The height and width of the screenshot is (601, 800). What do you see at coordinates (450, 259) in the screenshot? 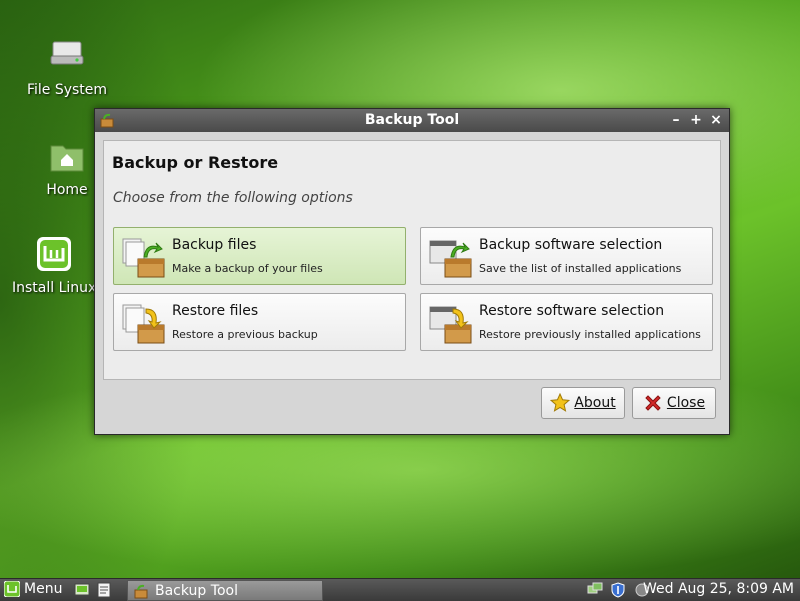
I see `backup-software-icon` at bounding box center [450, 259].